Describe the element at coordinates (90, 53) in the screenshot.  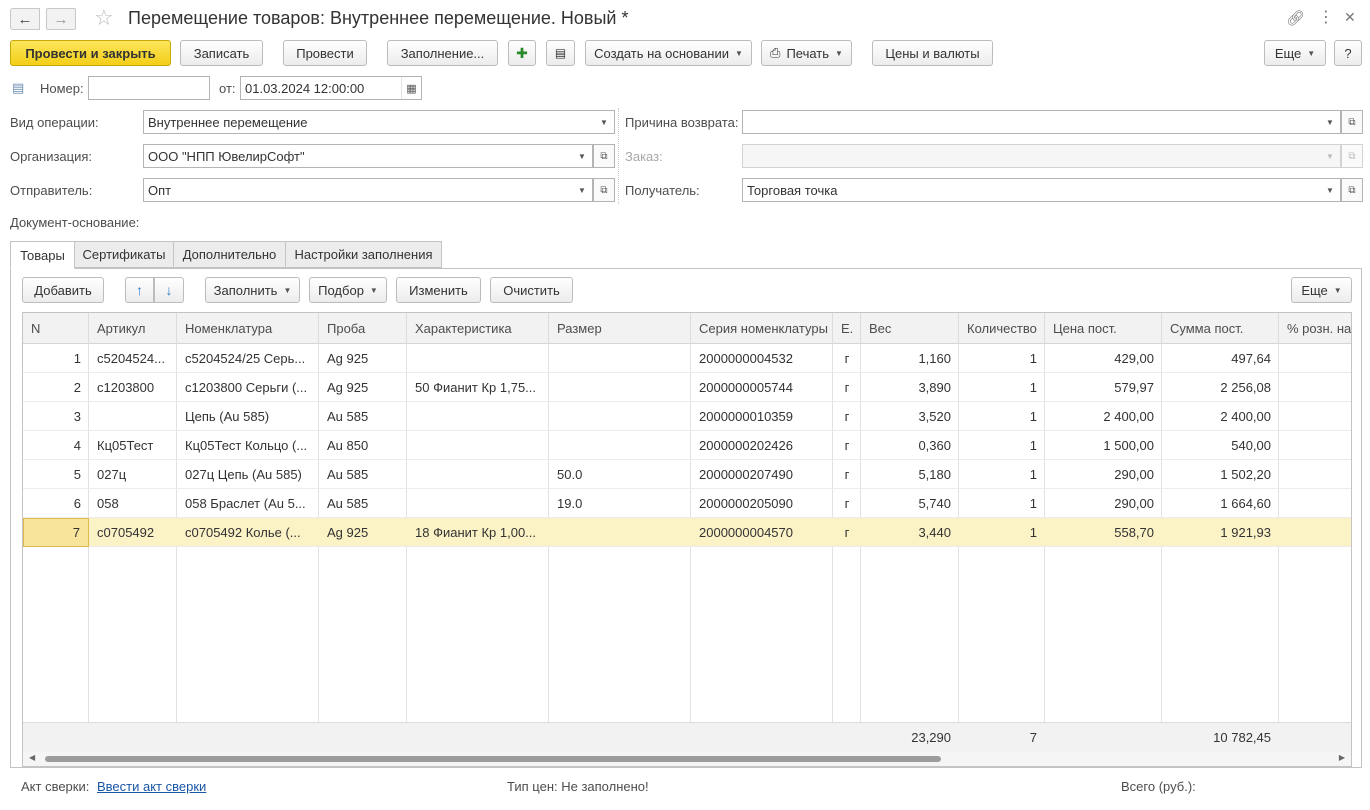
I see `post-and-close-button: Провести и закрыть` at that location.